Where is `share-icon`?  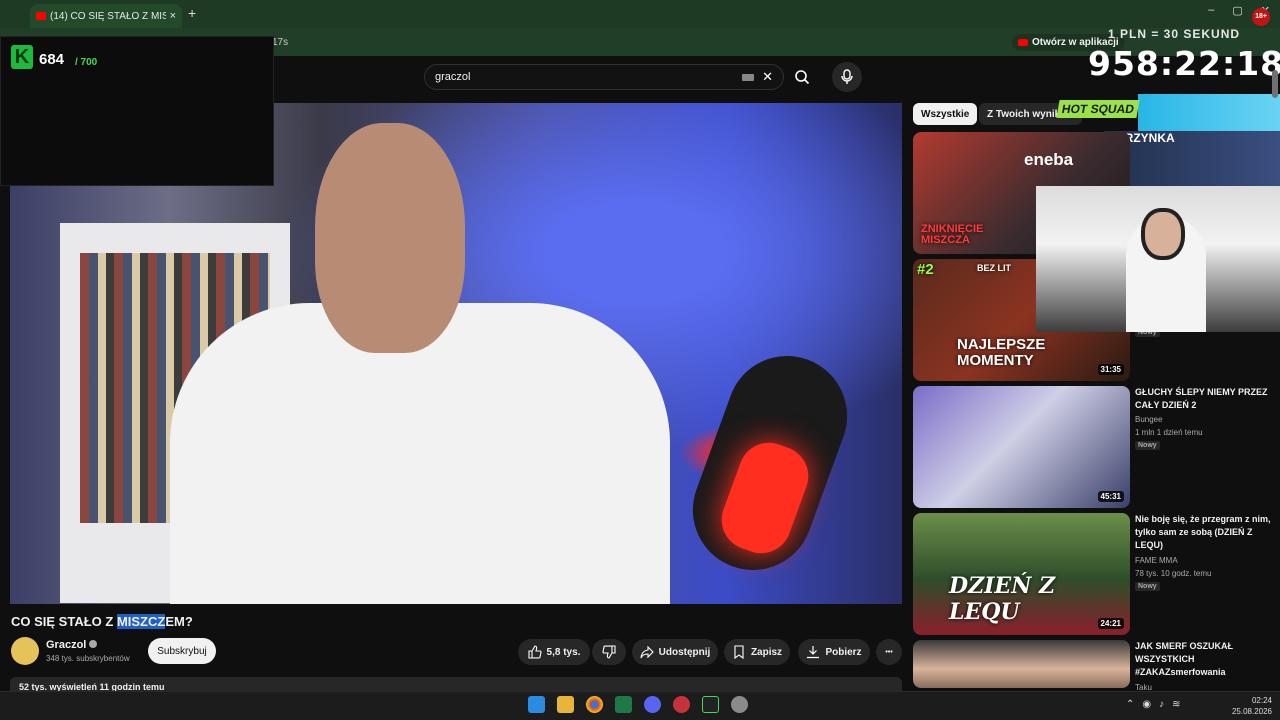 share-icon is located at coordinates (647, 652).